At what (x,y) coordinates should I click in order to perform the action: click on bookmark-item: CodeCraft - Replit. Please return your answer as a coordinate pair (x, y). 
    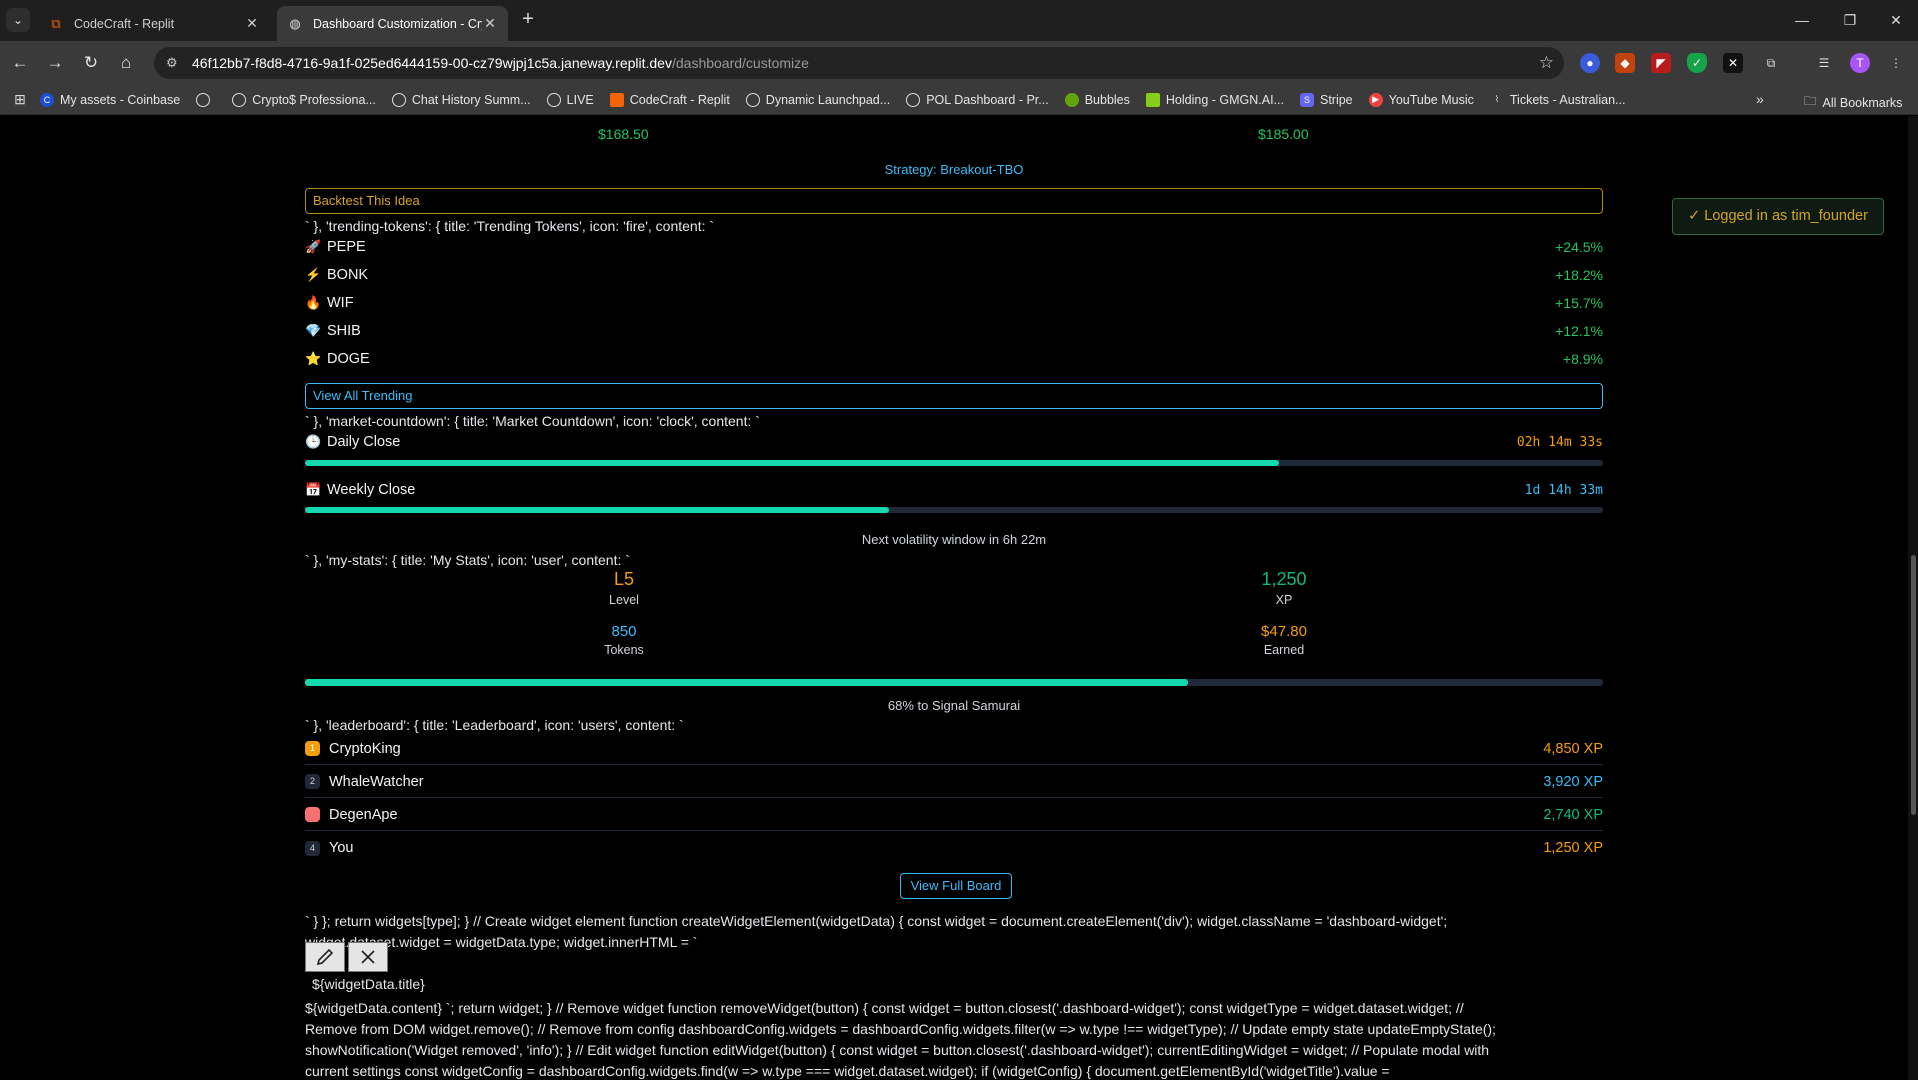
    Looking at the image, I should click on (669, 99).